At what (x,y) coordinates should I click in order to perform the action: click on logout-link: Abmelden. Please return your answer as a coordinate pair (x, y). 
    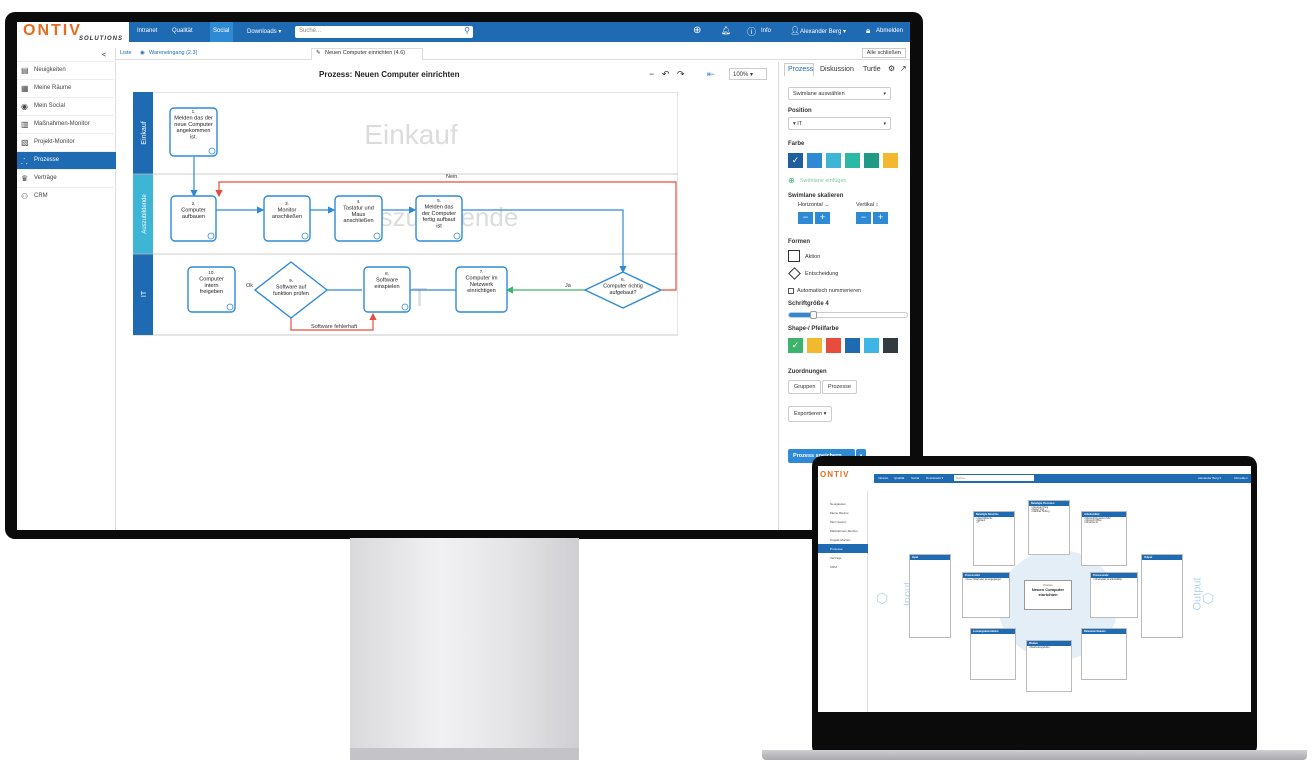
    Looking at the image, I should click on (889, 31).